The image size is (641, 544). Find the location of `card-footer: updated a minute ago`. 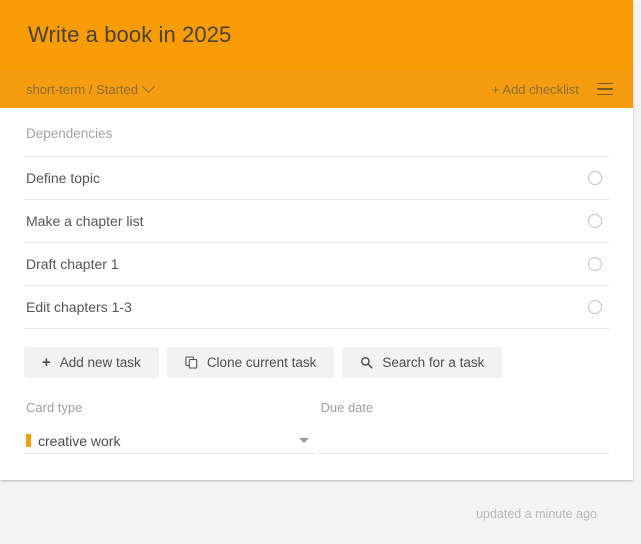

card-footer: updated a minute ago is located at coordinates (320, 513).